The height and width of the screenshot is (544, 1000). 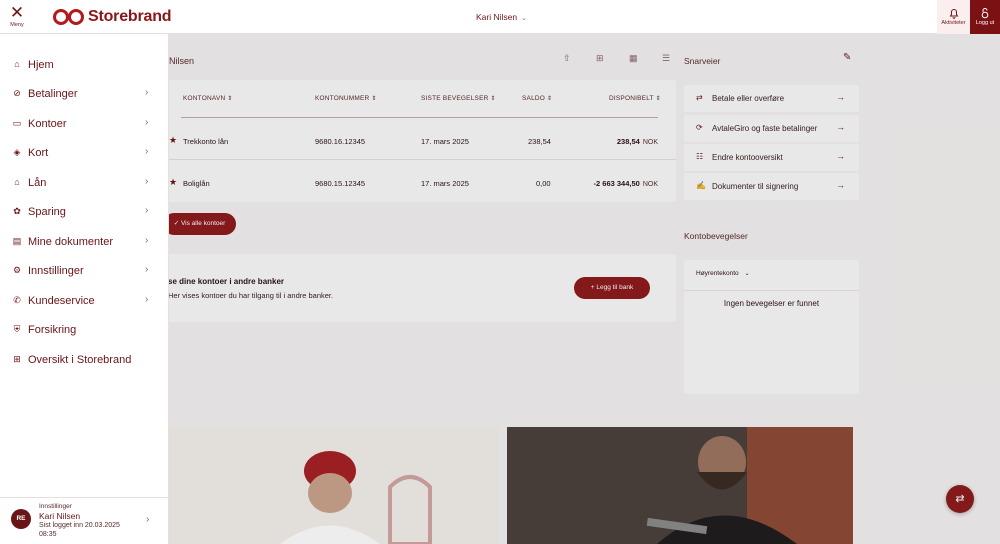 What do you see at coordinates (17, 359) in the screenshot?
I see `grid-icon: ⊞` at bounding box center [17, 359].